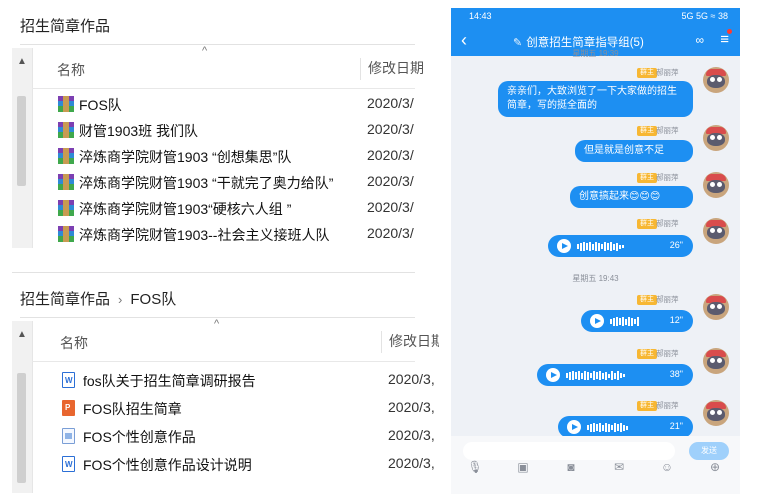 This screenshot has width=764, height=504. Describe the element at coordinates (619, 467) in the screenshot. I see `red-packet-icon: ✉` at that location.